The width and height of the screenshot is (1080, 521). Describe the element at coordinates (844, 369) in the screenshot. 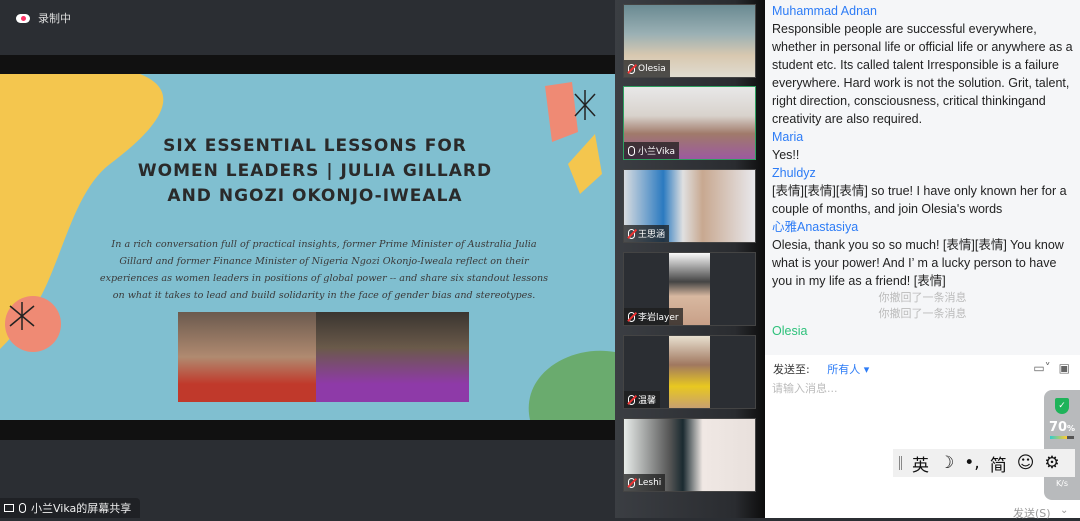

I see `send-to-value: 所有人` at that location.